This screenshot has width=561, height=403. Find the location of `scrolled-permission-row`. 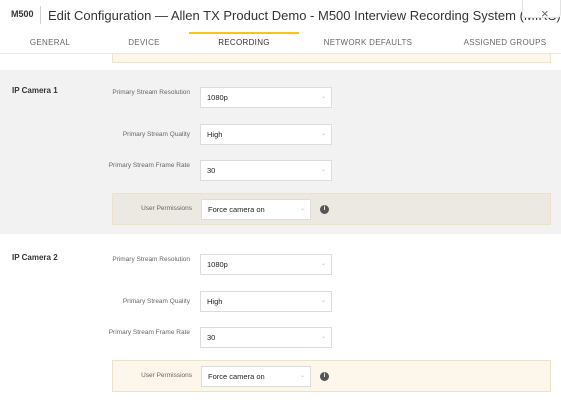

scrolled-permission-row is located at coordinates (331, 58).